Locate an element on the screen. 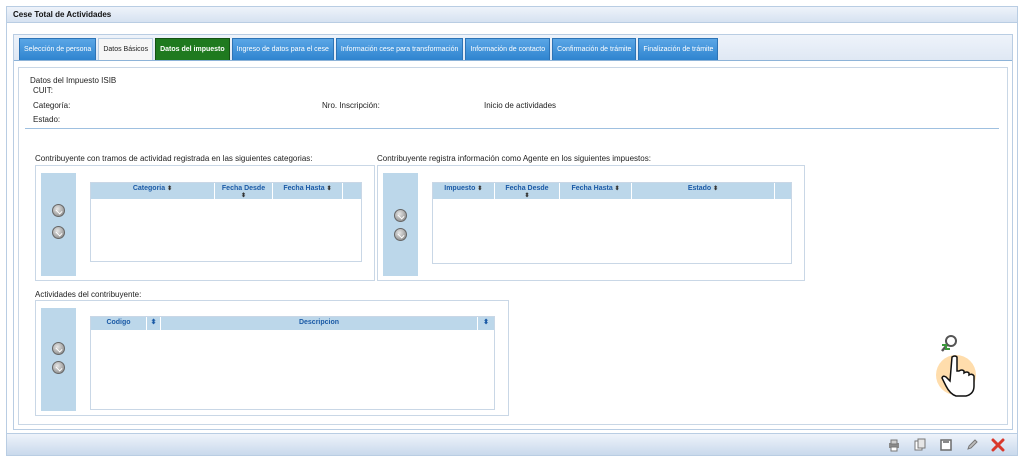 This screenshot has width=1024, height=463. tab-informacion-cese-transformacion: Información cese para transformación is located at coordinates (399, 49).